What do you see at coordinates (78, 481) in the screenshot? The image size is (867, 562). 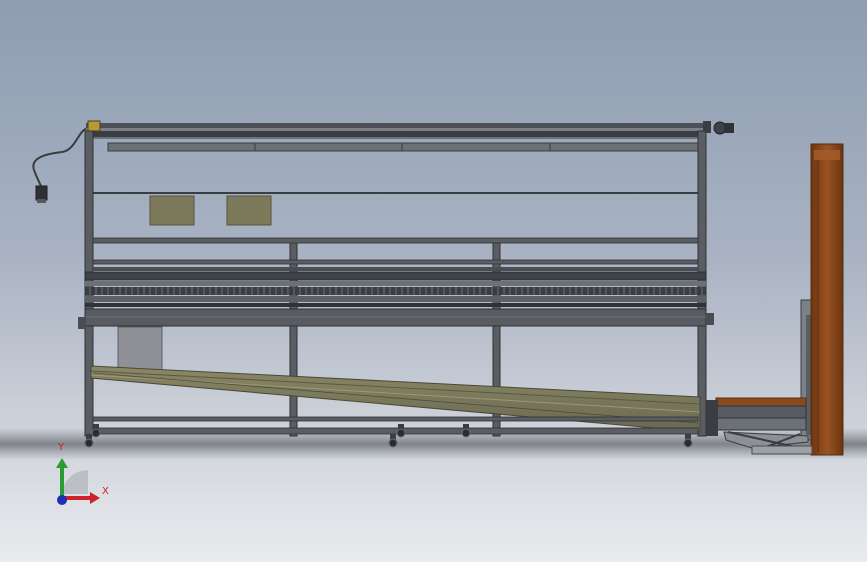 I see `triad-arrows` at bounding box center [78, 481].